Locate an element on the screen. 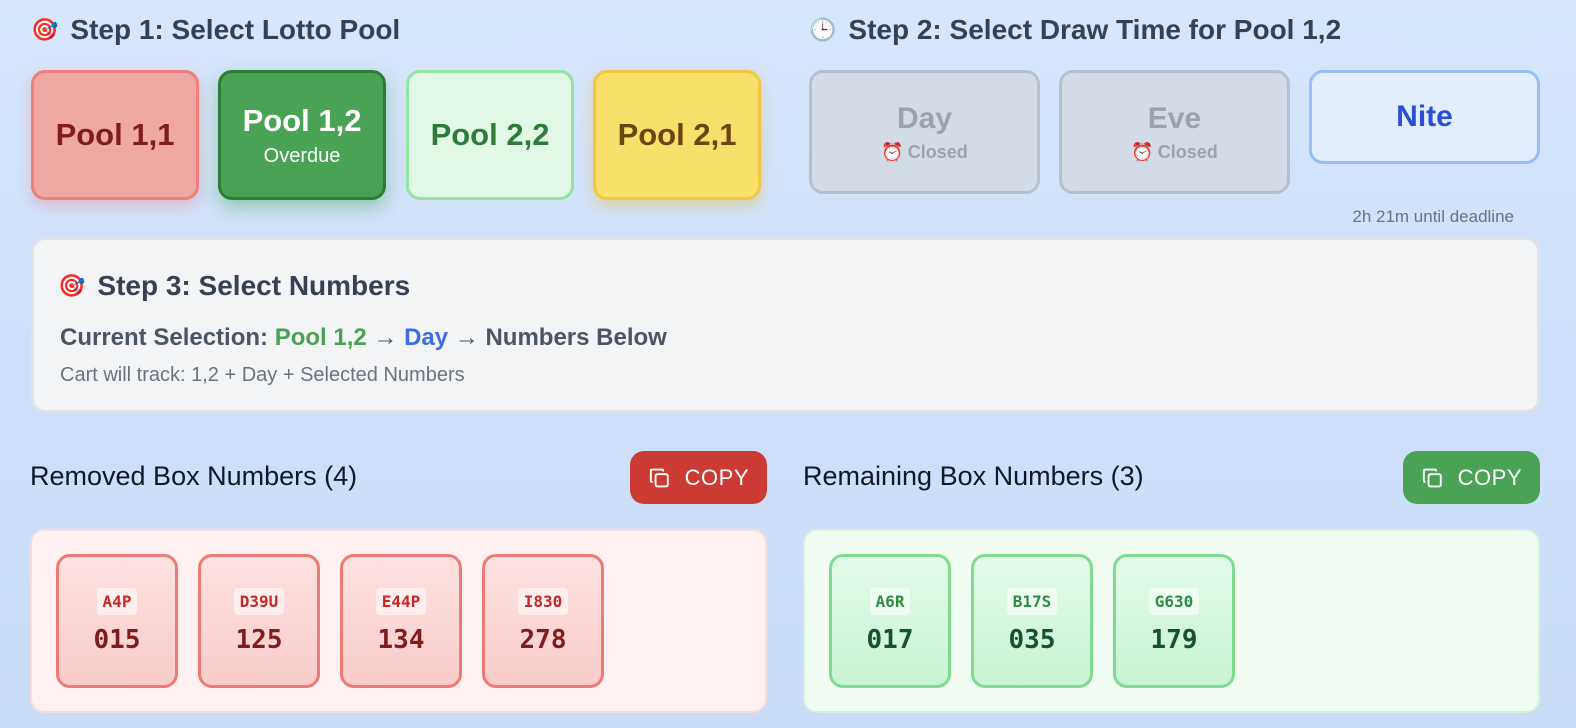 This screenshot has height=728, width=1576. pool-status: Overdue is located at coordinates (302, 155).